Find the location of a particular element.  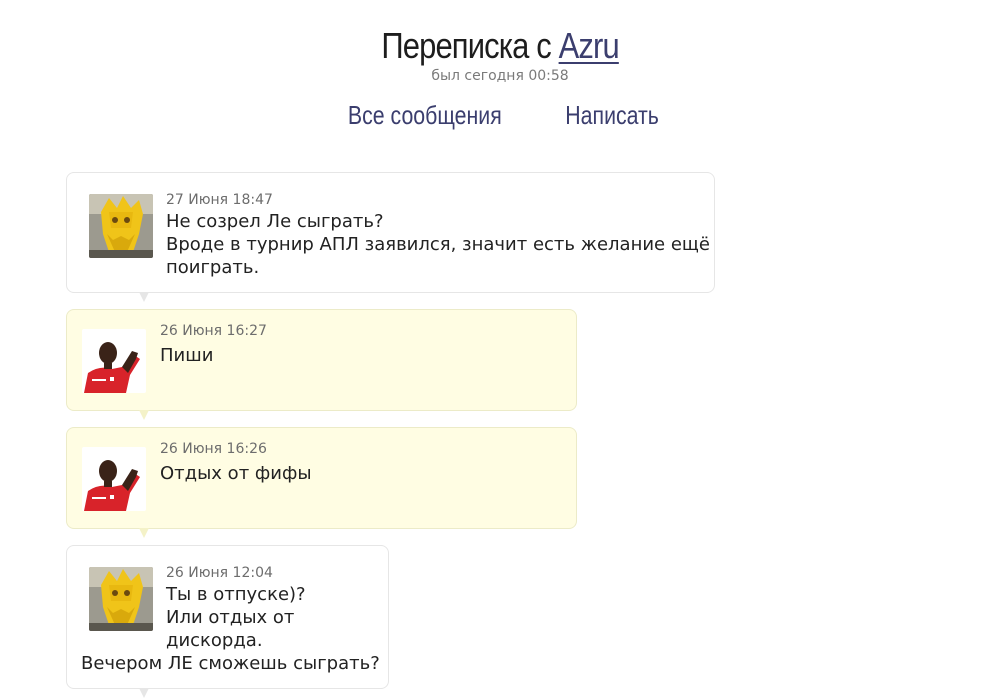

message-text: Ты в отпуске)? Или отдых от дискорда. is located at coordinates (236, 617).